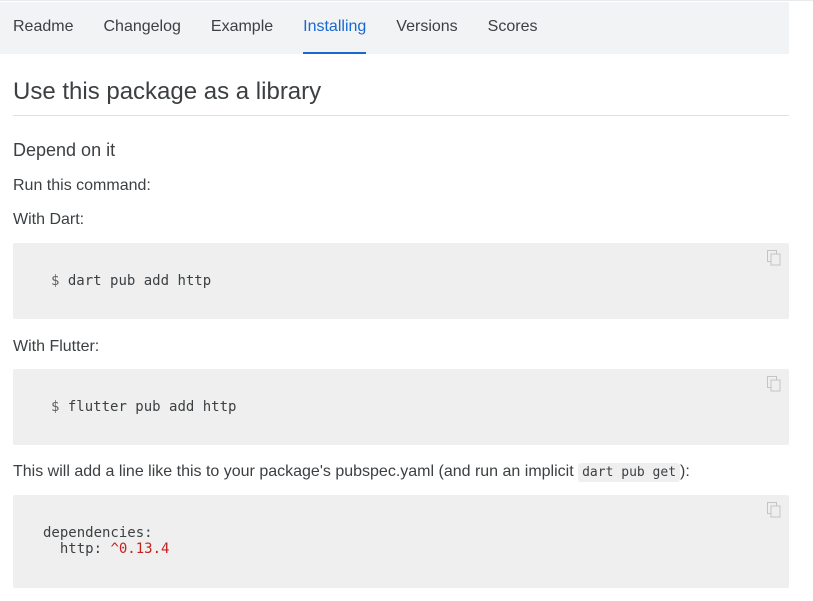 The width and height of the screenshot is (813, 601). I want to click on top-border, so click(406, 0).